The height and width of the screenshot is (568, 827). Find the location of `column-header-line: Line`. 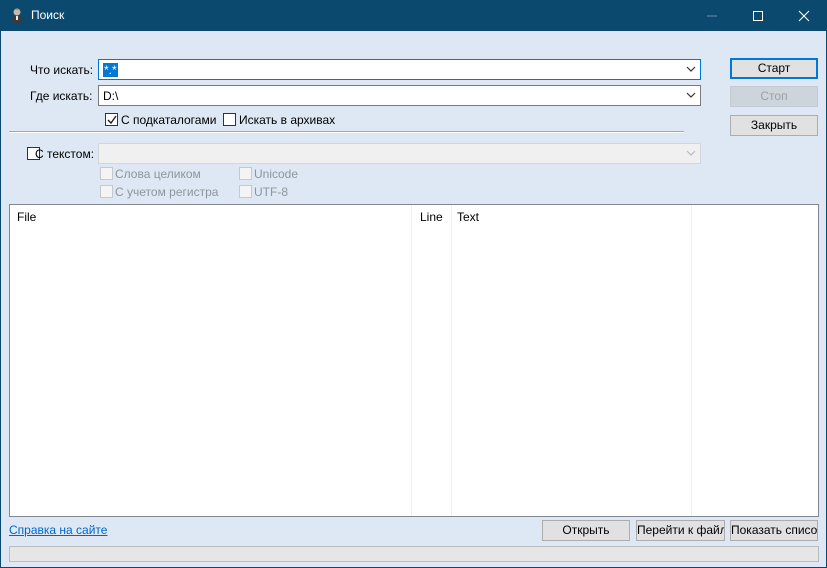

column-header-line: Line is located at coordinates (431, 217).